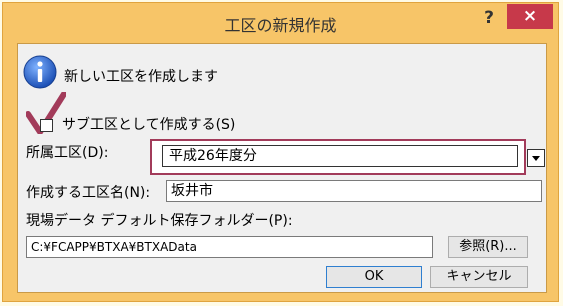 This screenshot has width=563, height=306. I want to click on info-message: 新しい工区を作成します, so click(141, 77).